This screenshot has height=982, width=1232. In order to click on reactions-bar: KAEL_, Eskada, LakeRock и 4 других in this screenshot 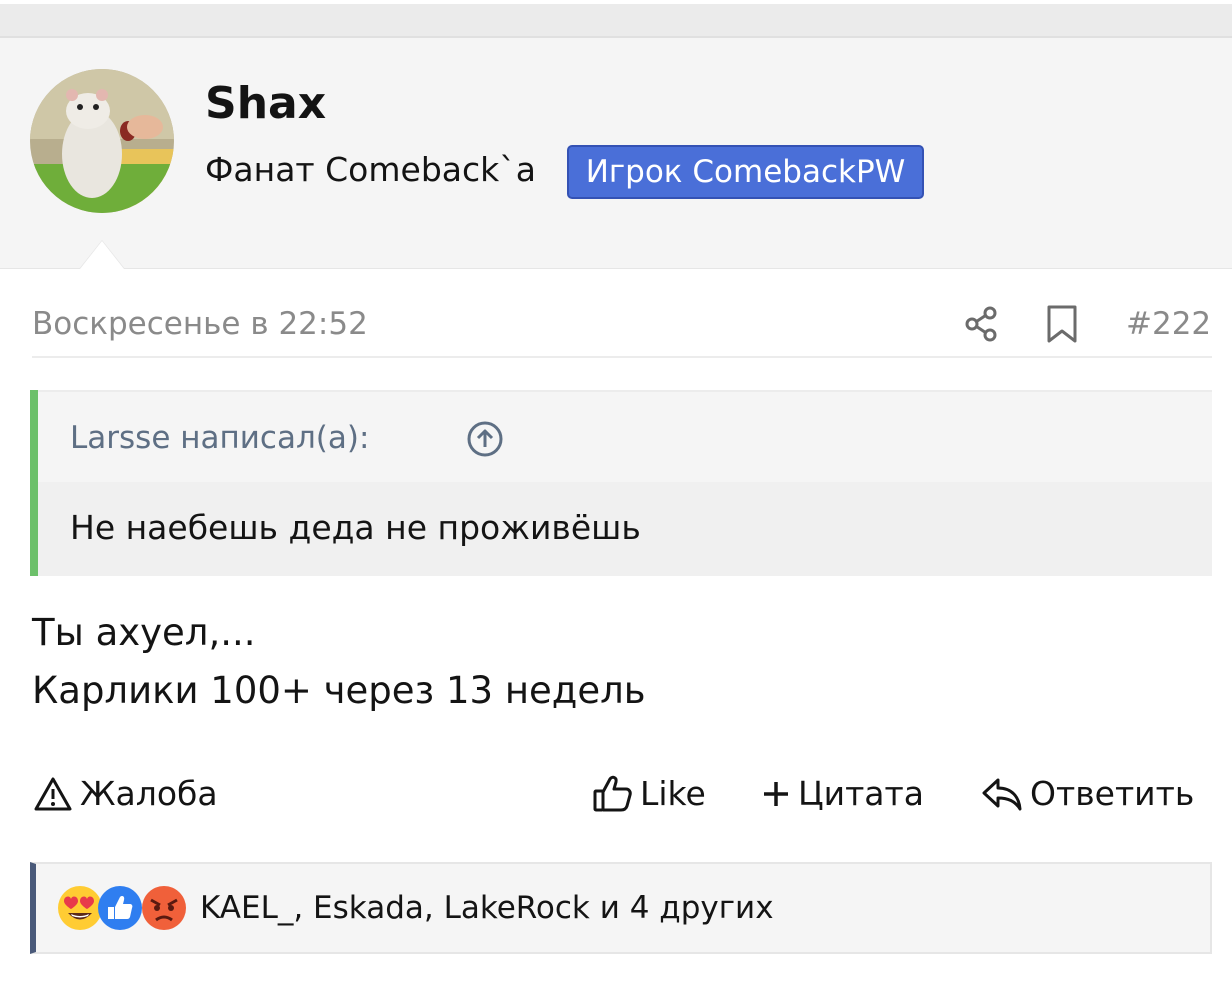, I will do `click(621, 908)`.